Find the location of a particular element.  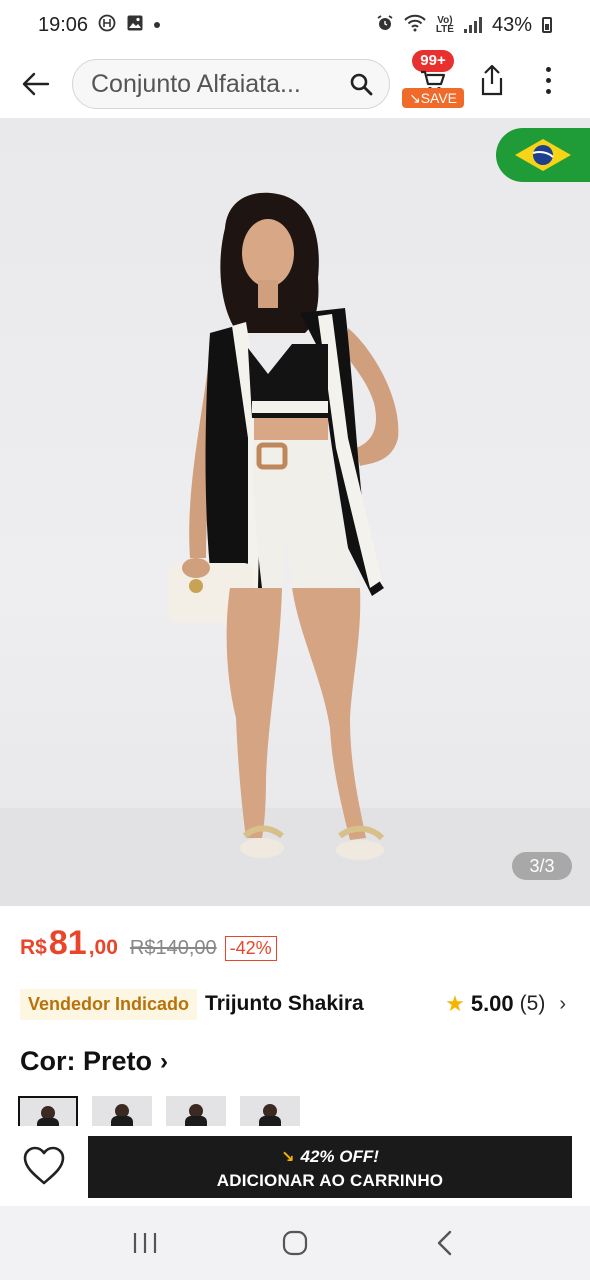

country-flag-tab is located at coordinates (543, 155).